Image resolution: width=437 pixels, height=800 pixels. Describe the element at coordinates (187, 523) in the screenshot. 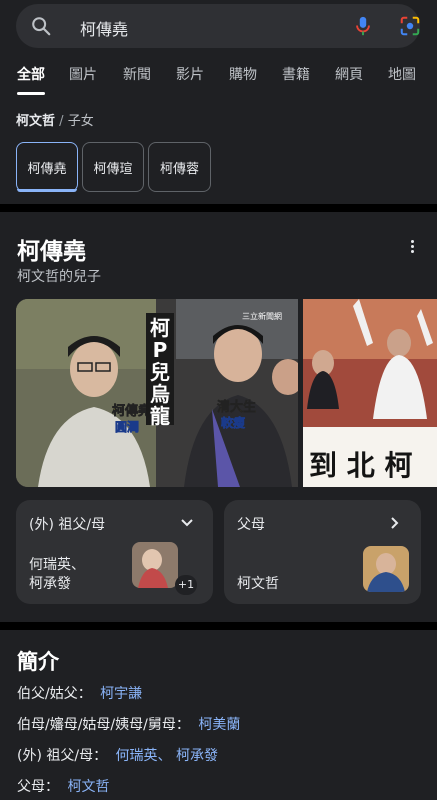

I see `chevron-down-icon` at that location.